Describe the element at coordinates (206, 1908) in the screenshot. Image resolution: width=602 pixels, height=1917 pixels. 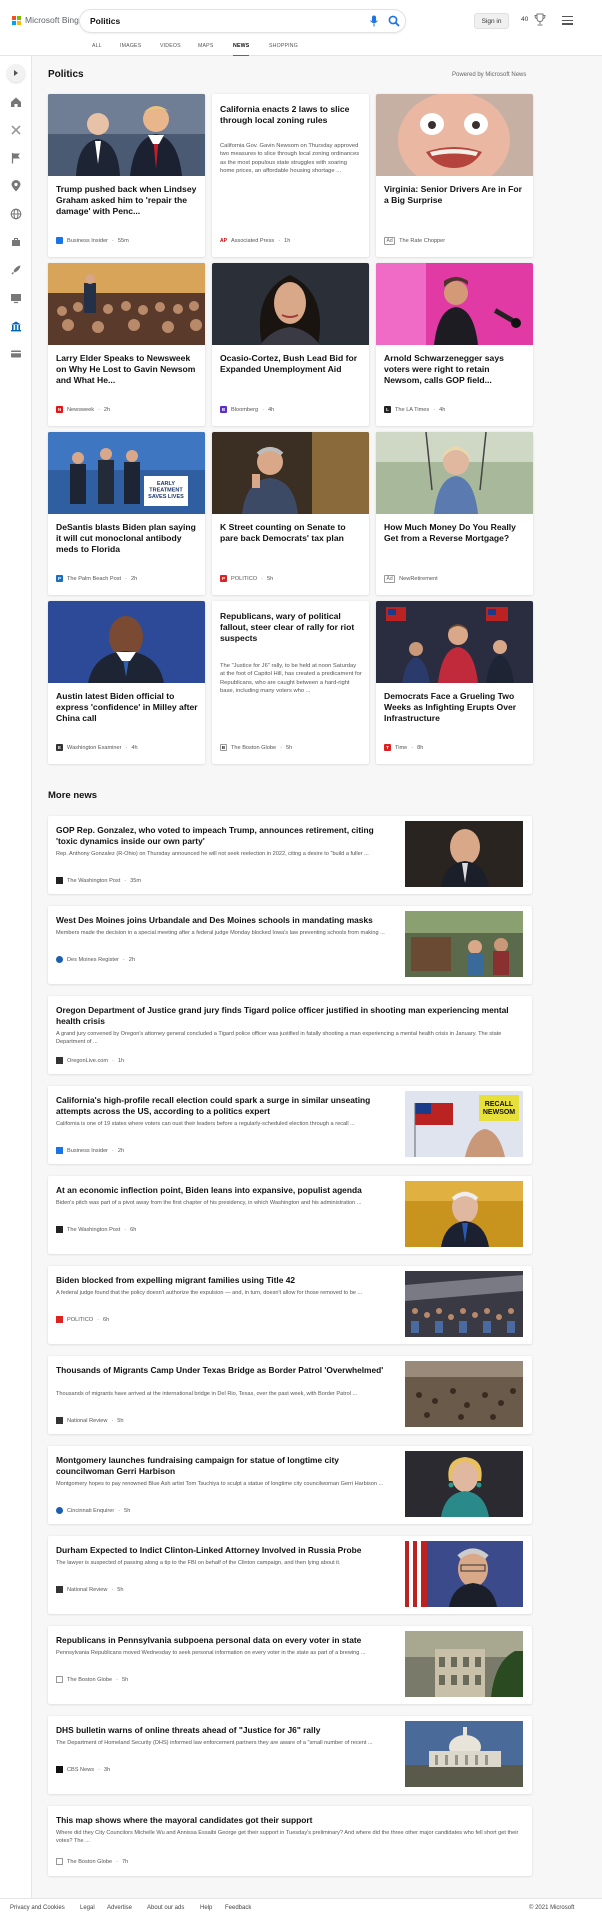
I see `footer-link-help: Help` at that location.